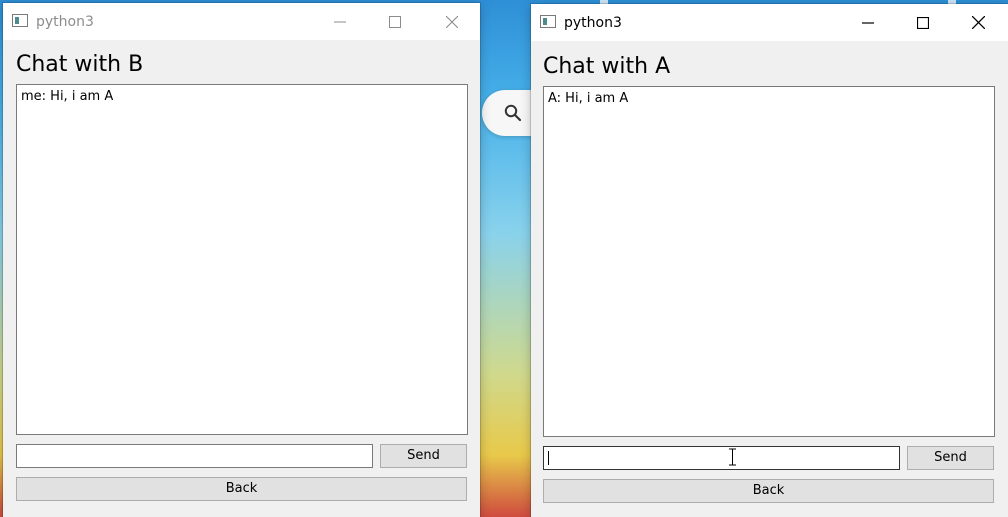 Image resolution: width=1008 pixels, height=517 pixels. What do you see at coordinates (607, 66) in the screenshot?
I see `chat-heading: Chat with A` at bounding box center [607, 66].